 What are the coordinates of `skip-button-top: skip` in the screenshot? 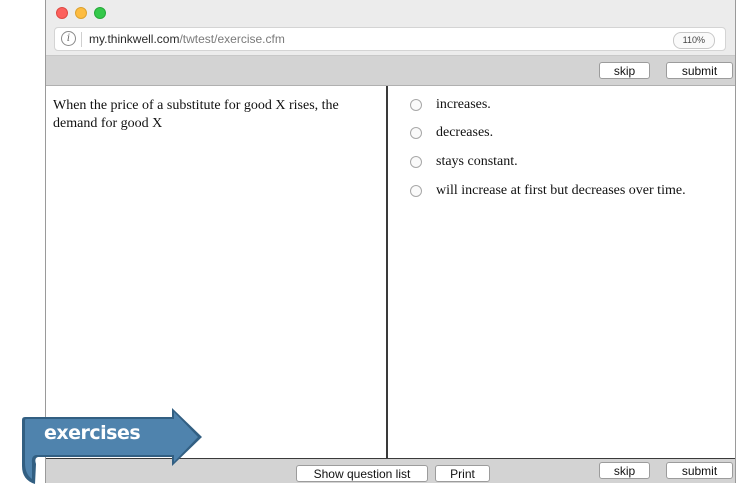 It's located at (624, 70).